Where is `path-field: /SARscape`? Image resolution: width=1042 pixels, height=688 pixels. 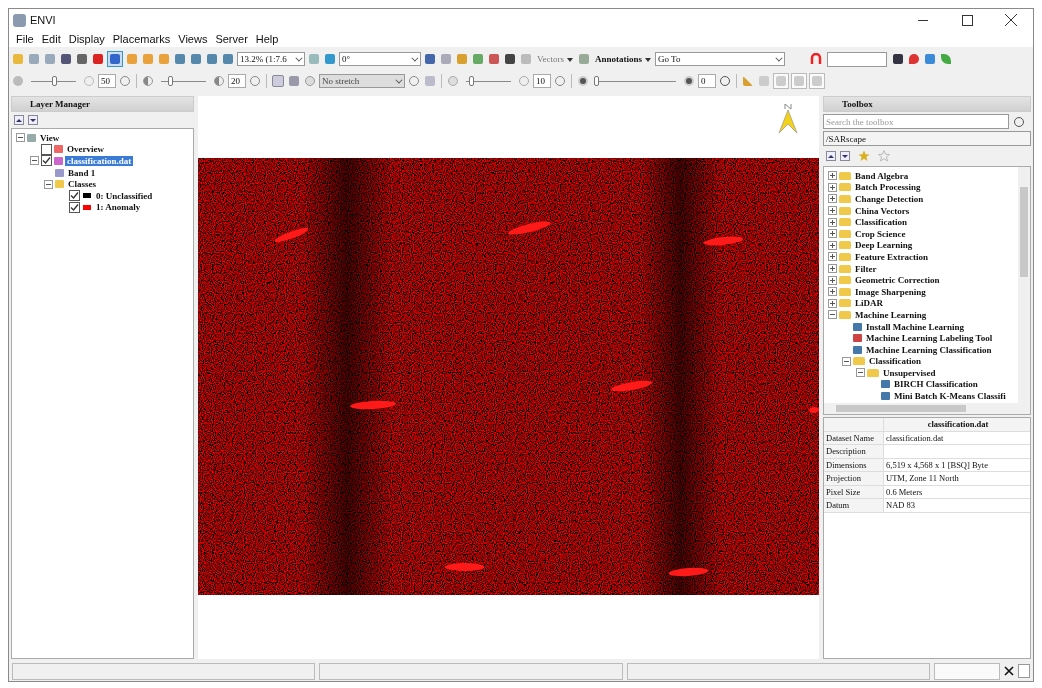 path-field: /SARscape is located at coordinates (927, 138).